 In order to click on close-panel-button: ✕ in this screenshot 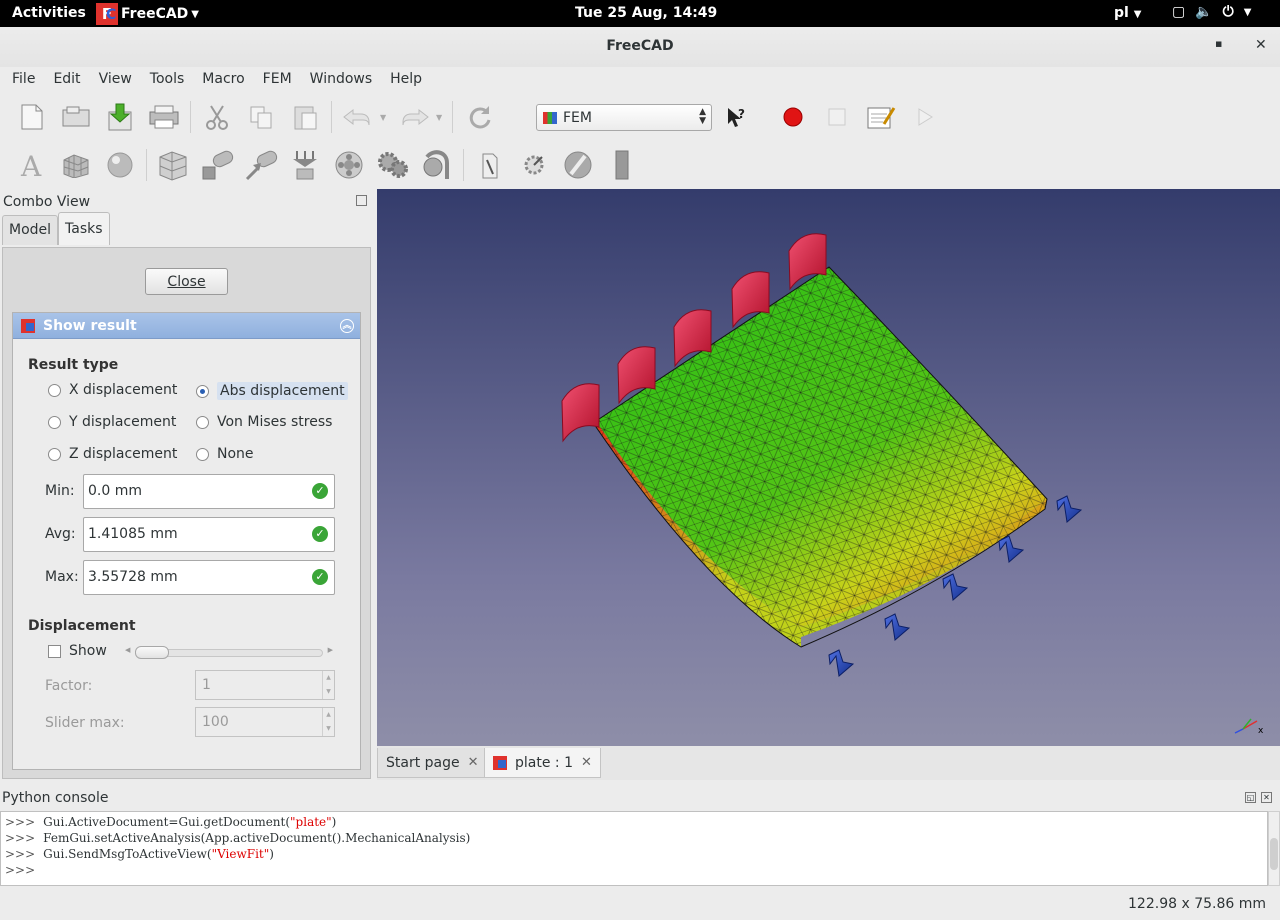, I will do `click(1266, 797)`.